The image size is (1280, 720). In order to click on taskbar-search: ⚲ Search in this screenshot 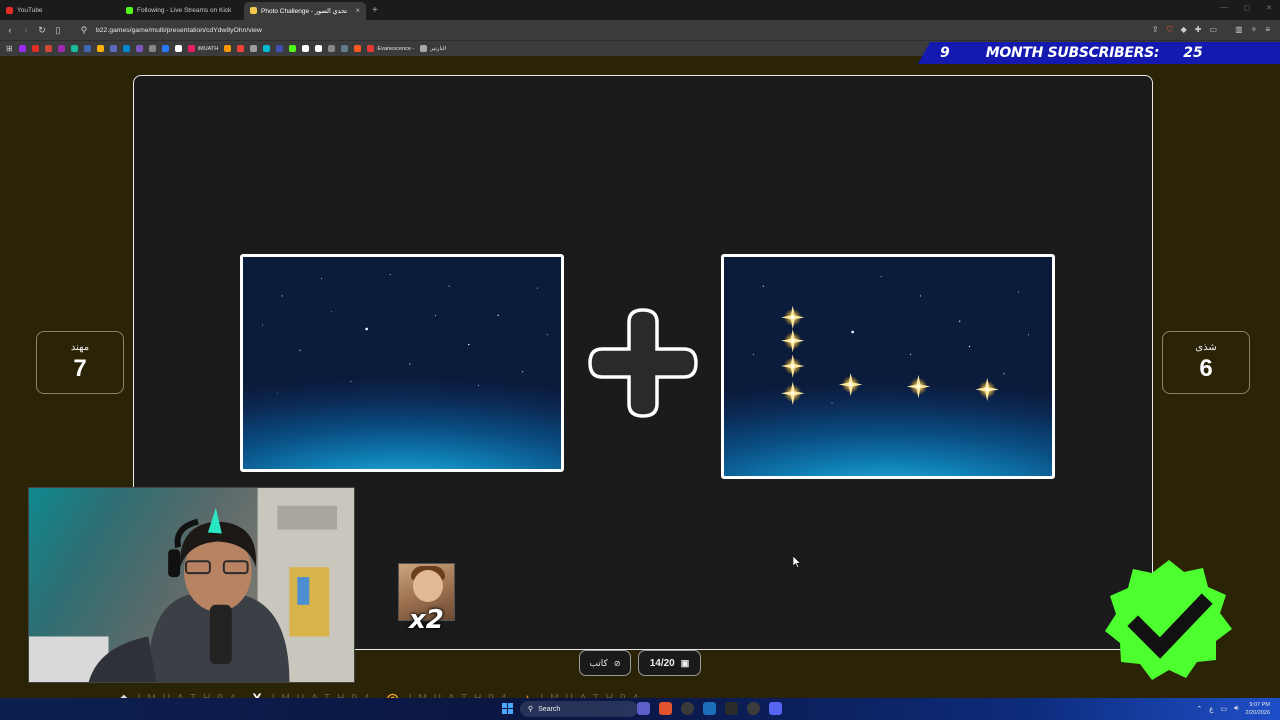, I will do `click(579, 709)`.